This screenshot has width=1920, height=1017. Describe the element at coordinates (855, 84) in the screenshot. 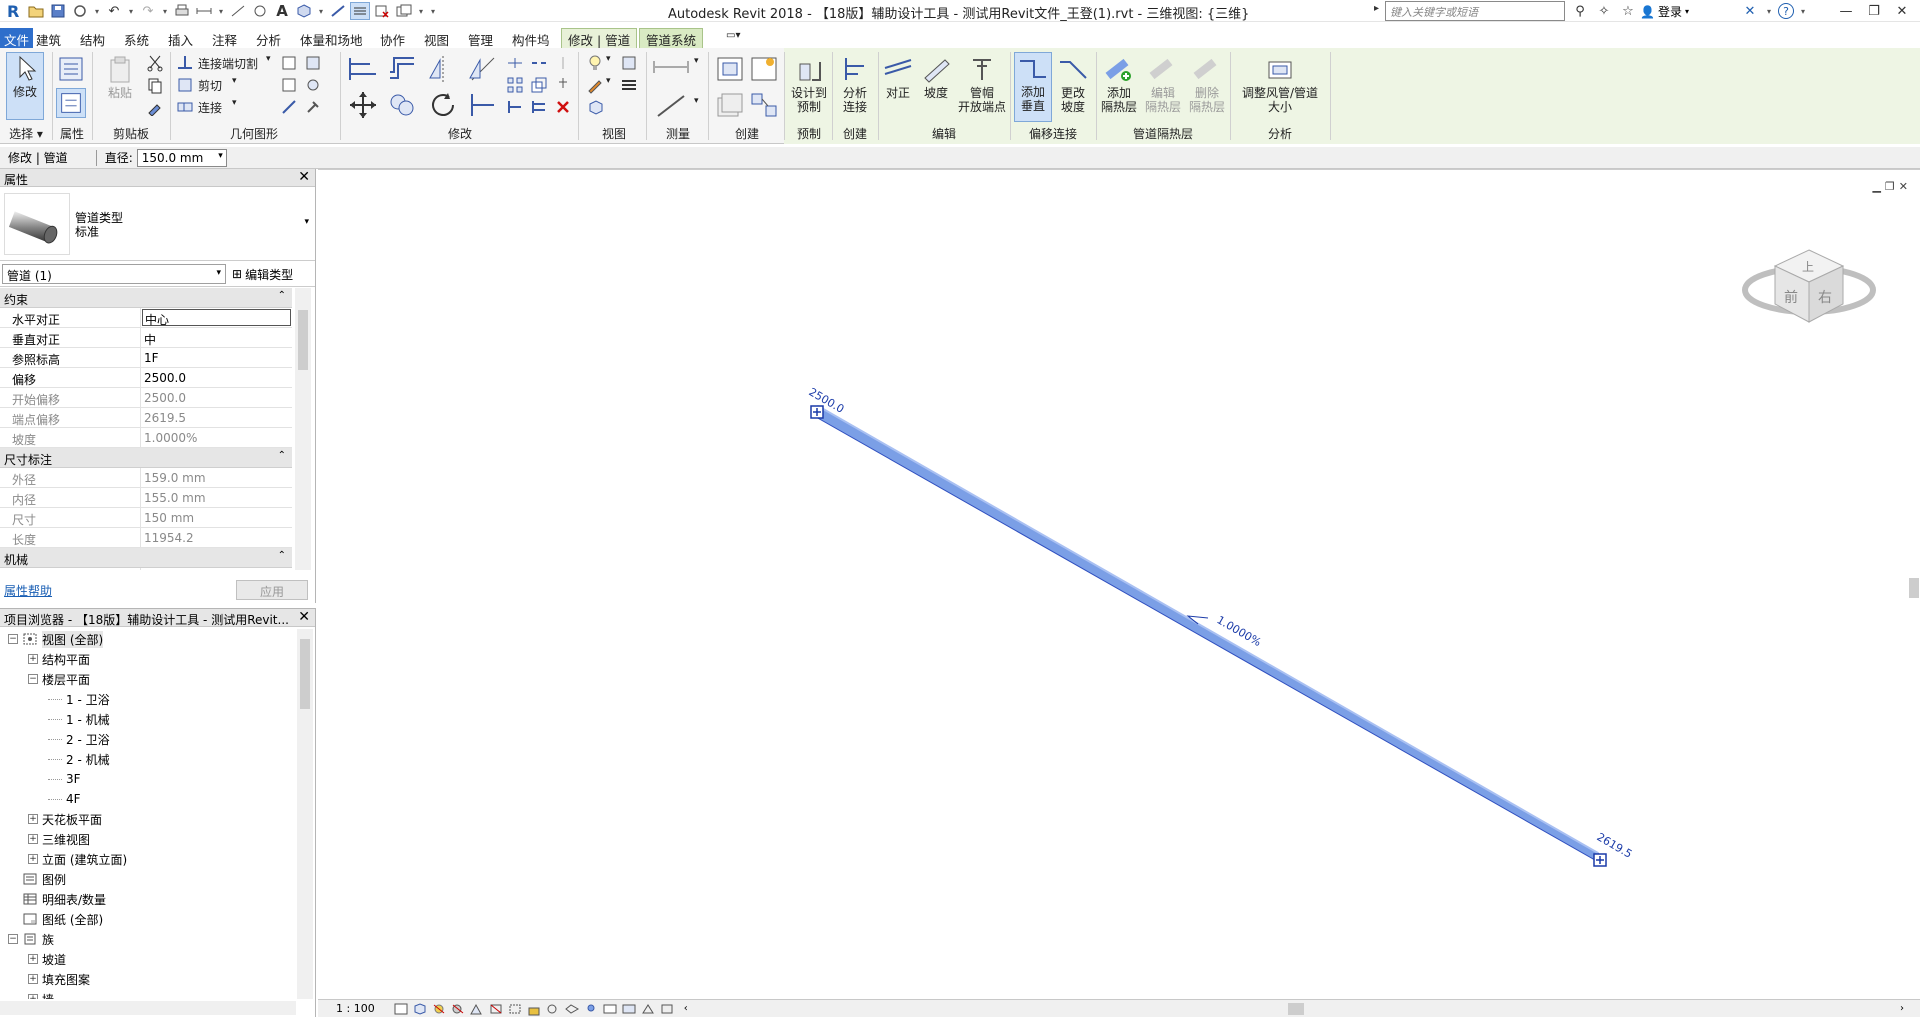

I see `analytical-connections-button: 分析 连接` at that location.